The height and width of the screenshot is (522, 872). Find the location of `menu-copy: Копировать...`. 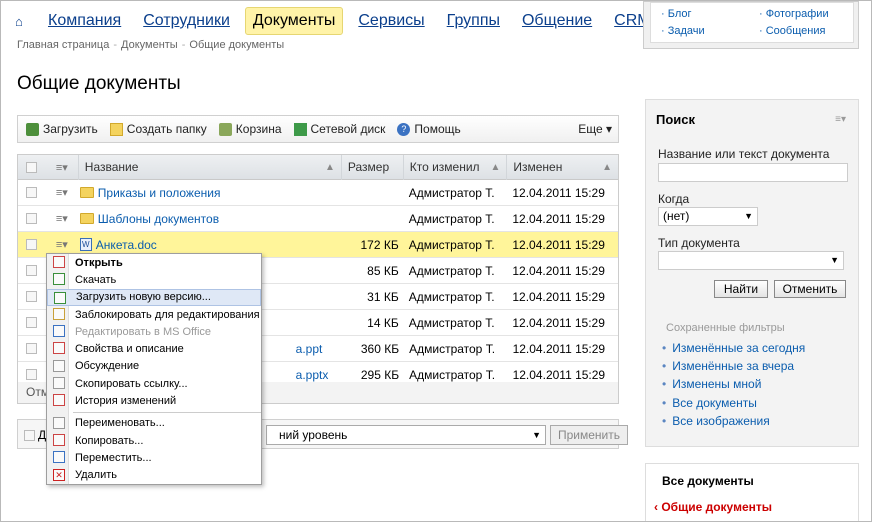

menu-copy: Копировать... is located at coordinates (154, 440).